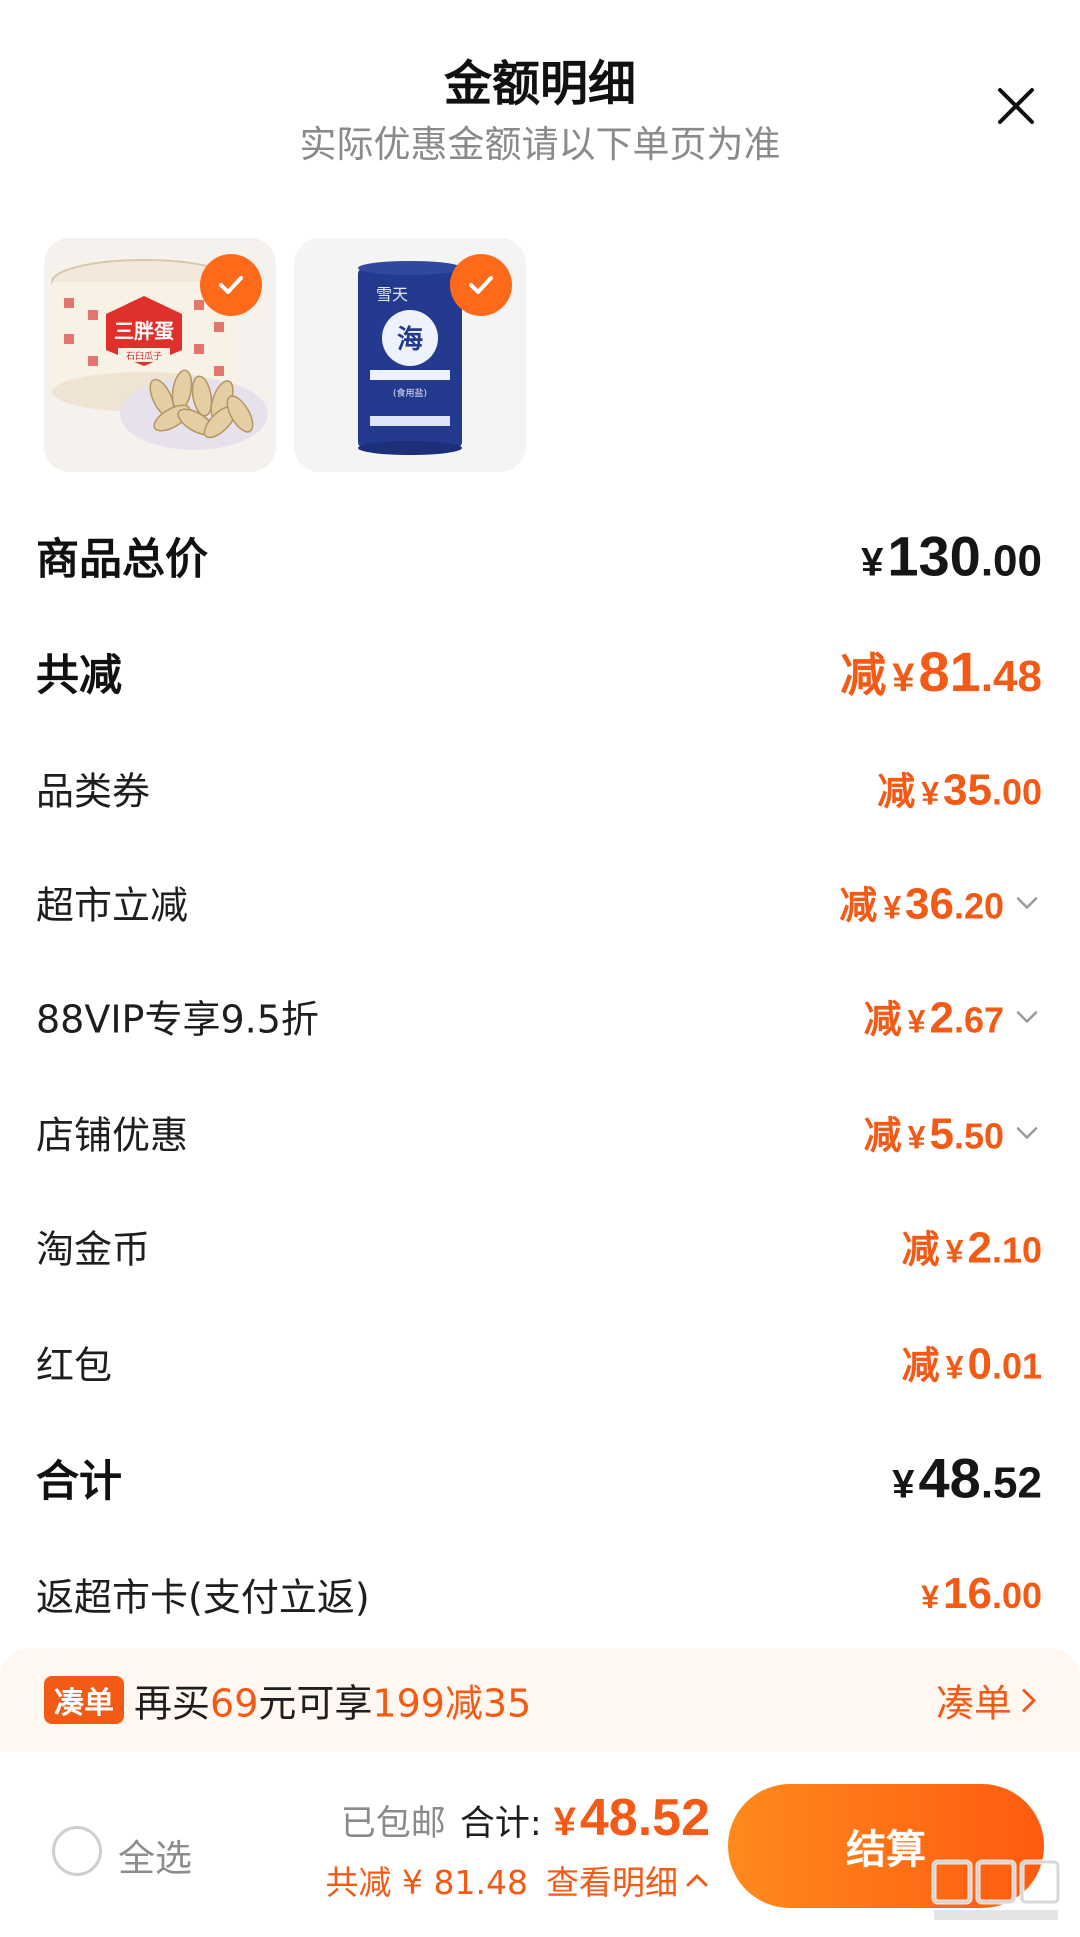 Image resolution: width=1080 pixels, height=1937 pixels. What do you see at coordinates (93, 791) in the screenshot?
I see `row-label: 品类券` at bounding box center [93, 791].